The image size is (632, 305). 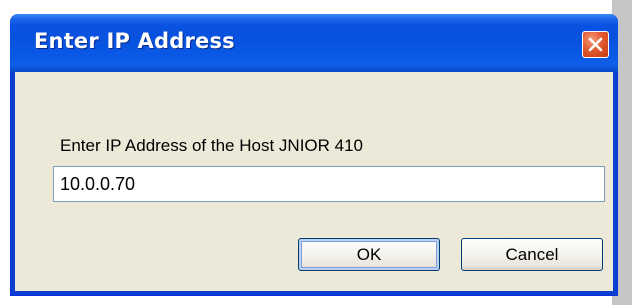 I want to click on close-button, so click(x=595, y=44).